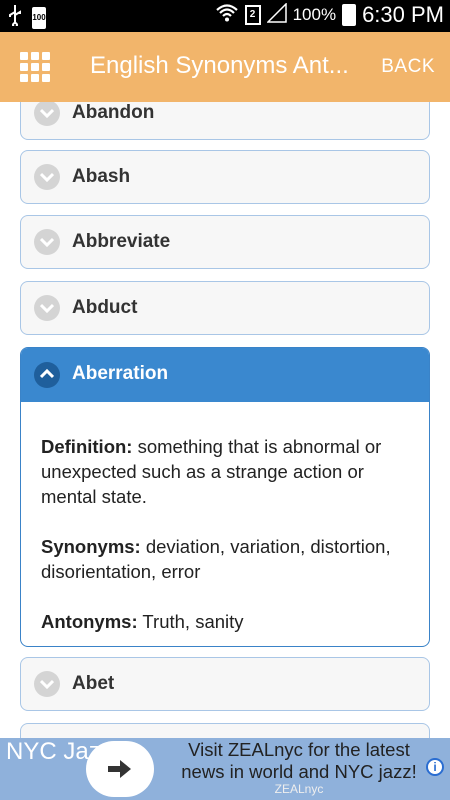 This screenshot has height=800, width=450. What do you see at coordinates (121, 241) in the screenshot?
I see `list-item-label: Abbreviate` at bounding box center [121, 241].